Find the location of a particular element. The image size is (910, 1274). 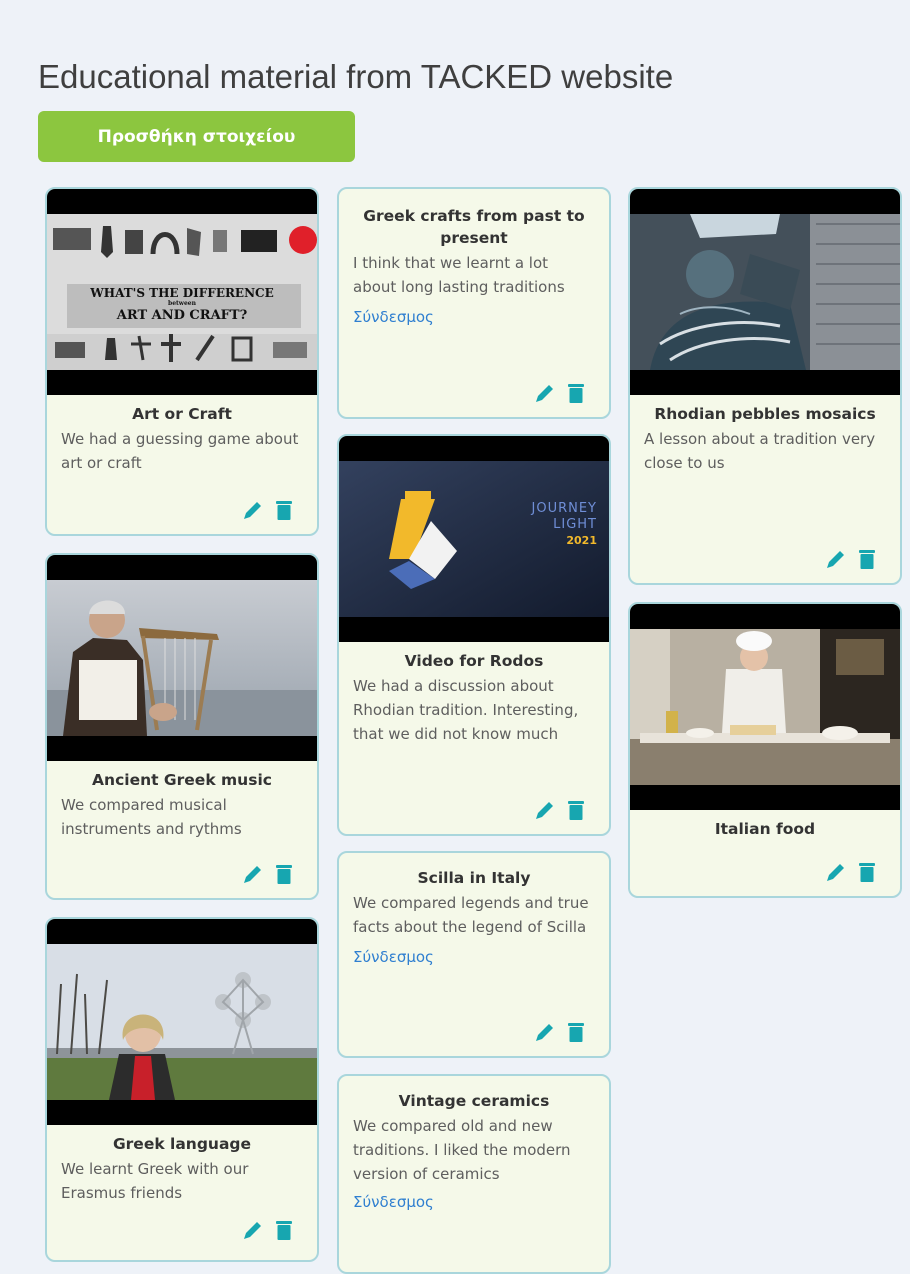

card-title: Ancient Greek music is located at coordinates (182, 780).